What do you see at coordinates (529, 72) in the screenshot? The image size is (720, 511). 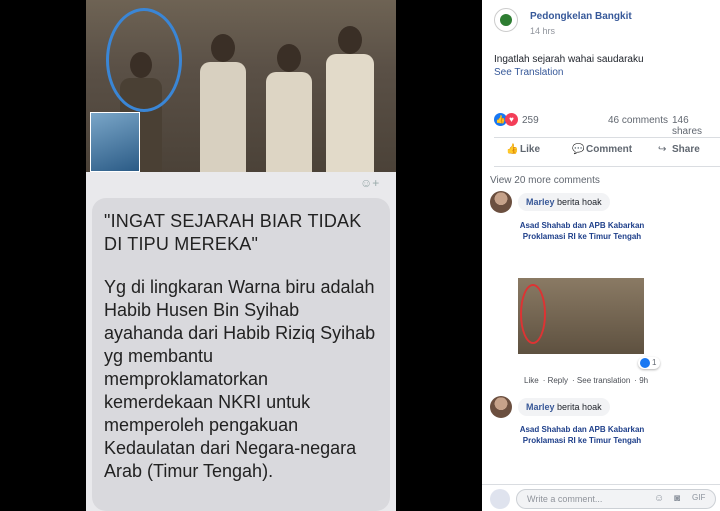 I see `see-translation-link: See Translation` at bounding box center [529, 72].